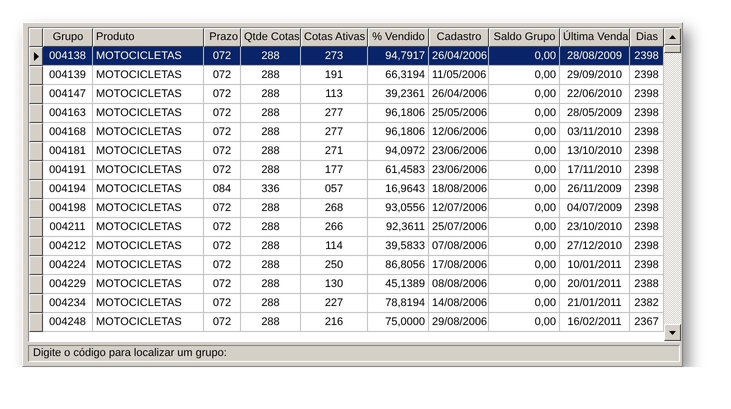 This screenshot has height=409, width=731. Describe the element at coordinates (68, 208) in the screenshot. I see `table-cell: 004198` at that location.